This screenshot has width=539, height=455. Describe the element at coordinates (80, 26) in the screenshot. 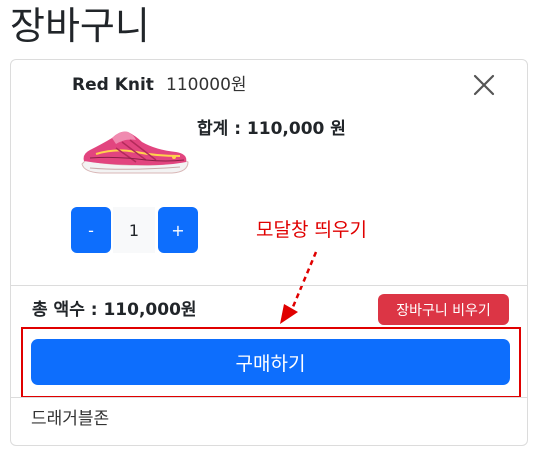

I see `page-title: 장바구니` at that location.